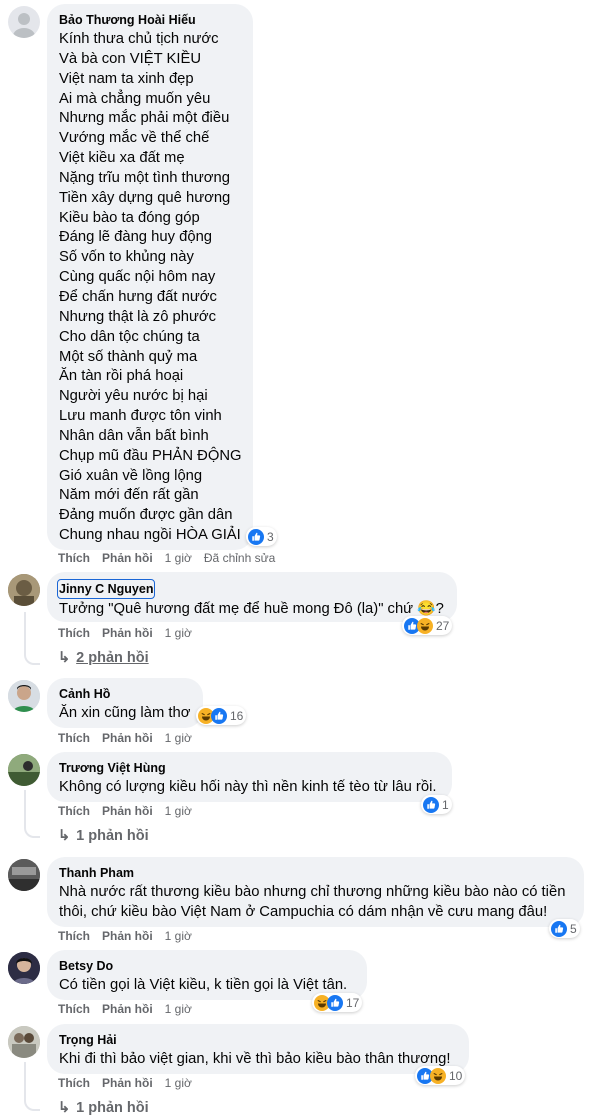  I want to click on comment-line: Và bà con VIỆT KIỀU, so click(130, 58).